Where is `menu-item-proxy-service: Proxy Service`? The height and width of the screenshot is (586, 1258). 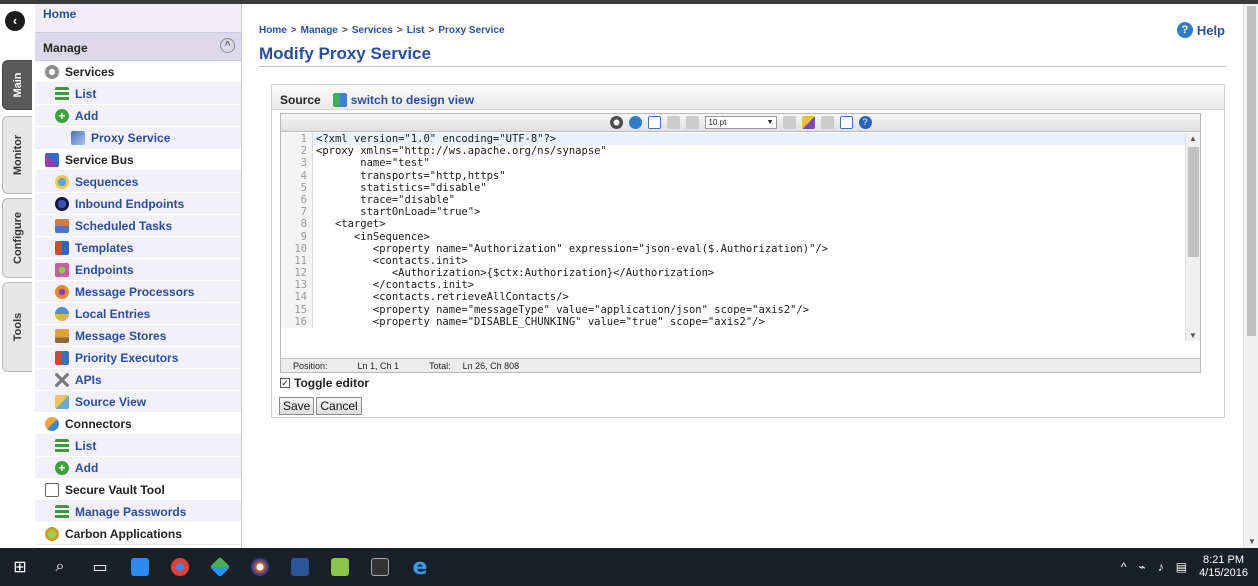
menu-item-proxy-service: Proxy Service is located at coordinates (138, 138).